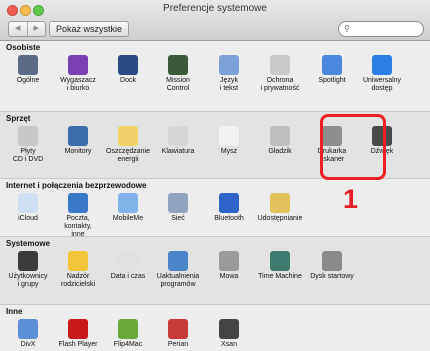  I want to click on pref-pane-bluetooth: Bluetooth, so click(229, 208).